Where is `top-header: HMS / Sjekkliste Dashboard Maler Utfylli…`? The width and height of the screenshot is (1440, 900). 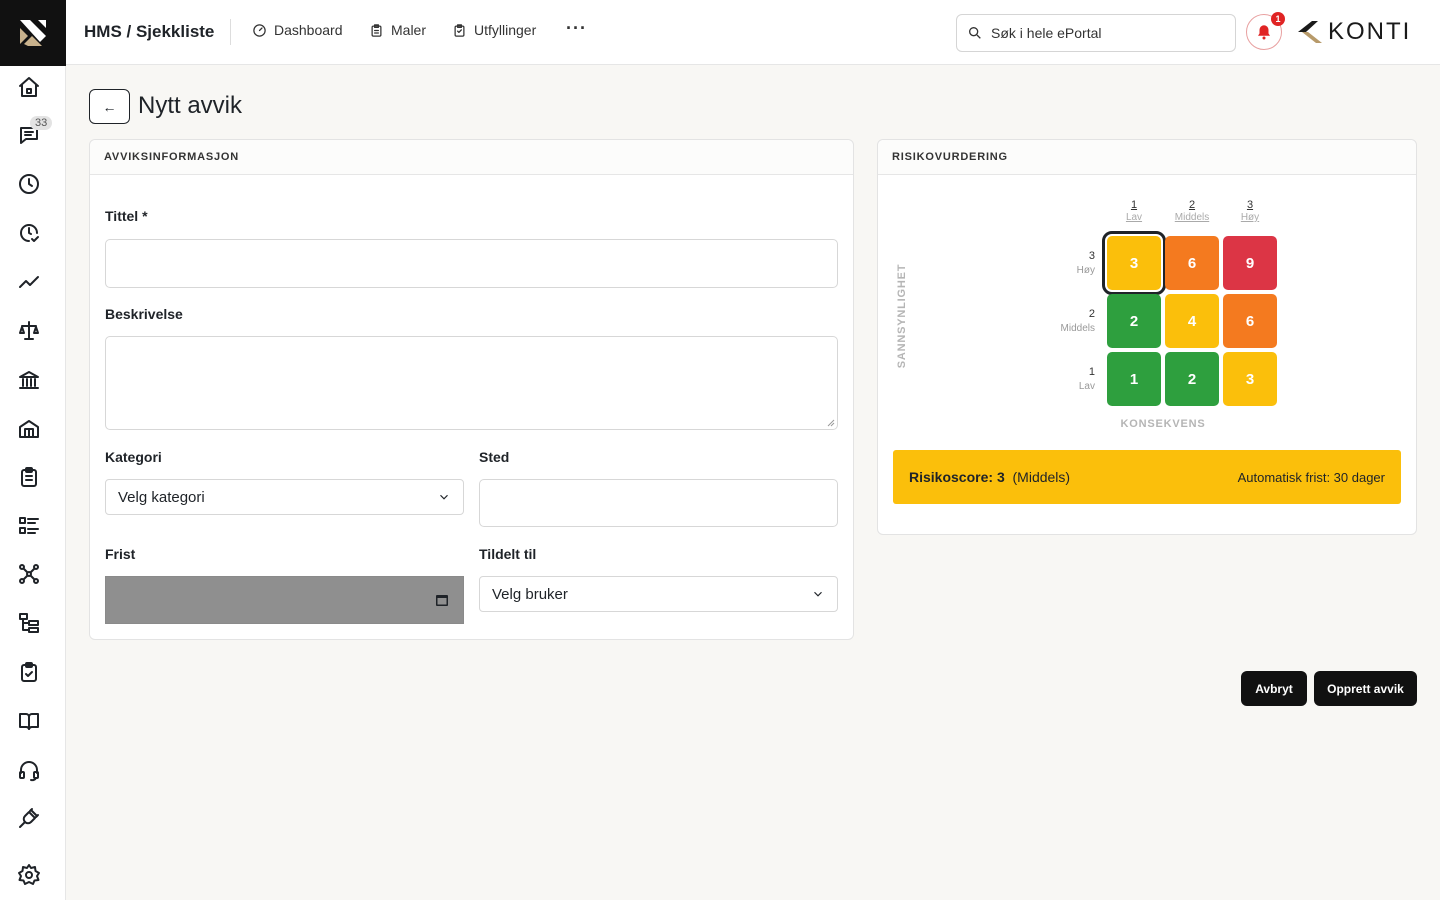 top-header: HMS / Sjekkliste Dashboard Maler Utfylli… is located at coordinates (753, 32).